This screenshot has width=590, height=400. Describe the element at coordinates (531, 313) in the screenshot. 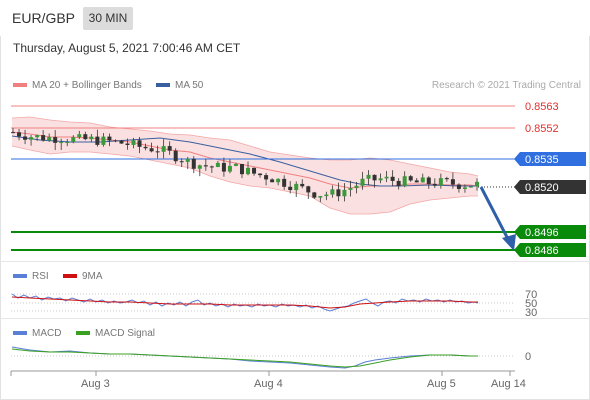

I see `rsi-label-30: 30` at that location.